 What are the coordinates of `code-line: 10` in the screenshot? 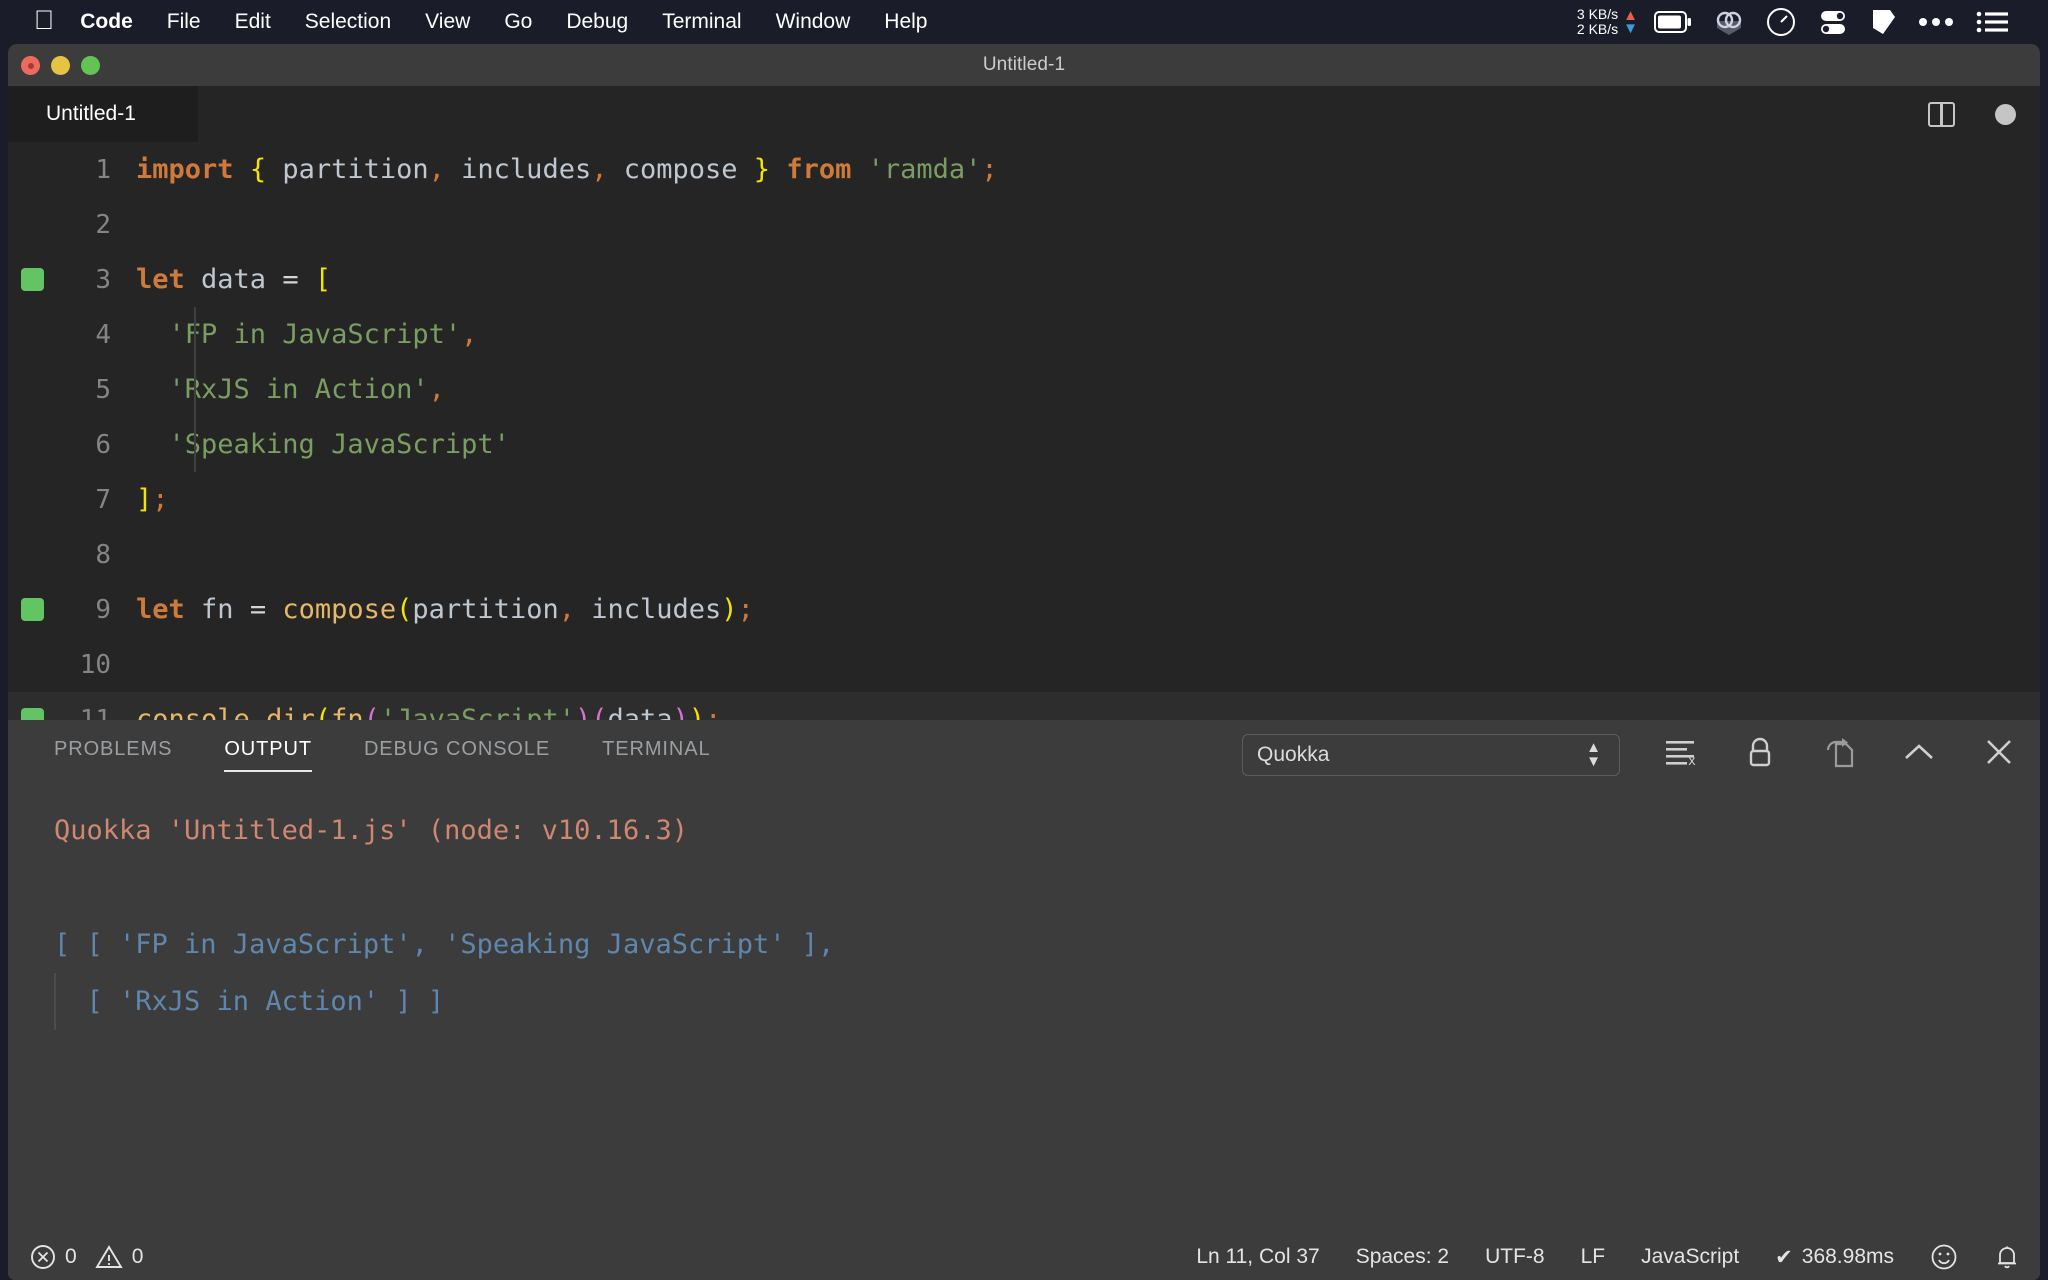 It's located at (1024, 664).